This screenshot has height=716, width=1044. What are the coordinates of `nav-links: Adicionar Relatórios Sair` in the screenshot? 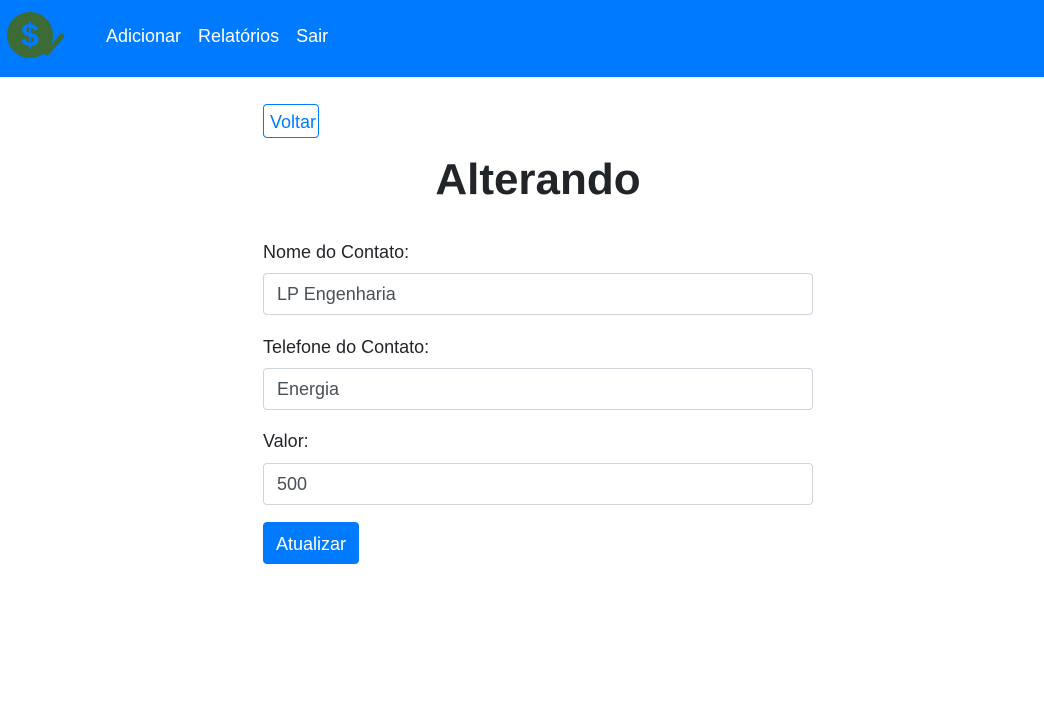 It's located at (217, 36).